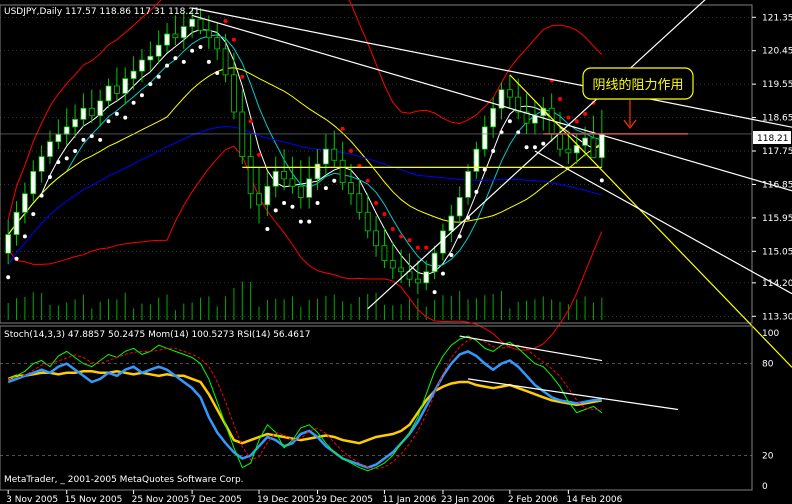 The image size is (792, 504). I want to click on date-tick-label: 15 Nov 2005, so click(94, 499).